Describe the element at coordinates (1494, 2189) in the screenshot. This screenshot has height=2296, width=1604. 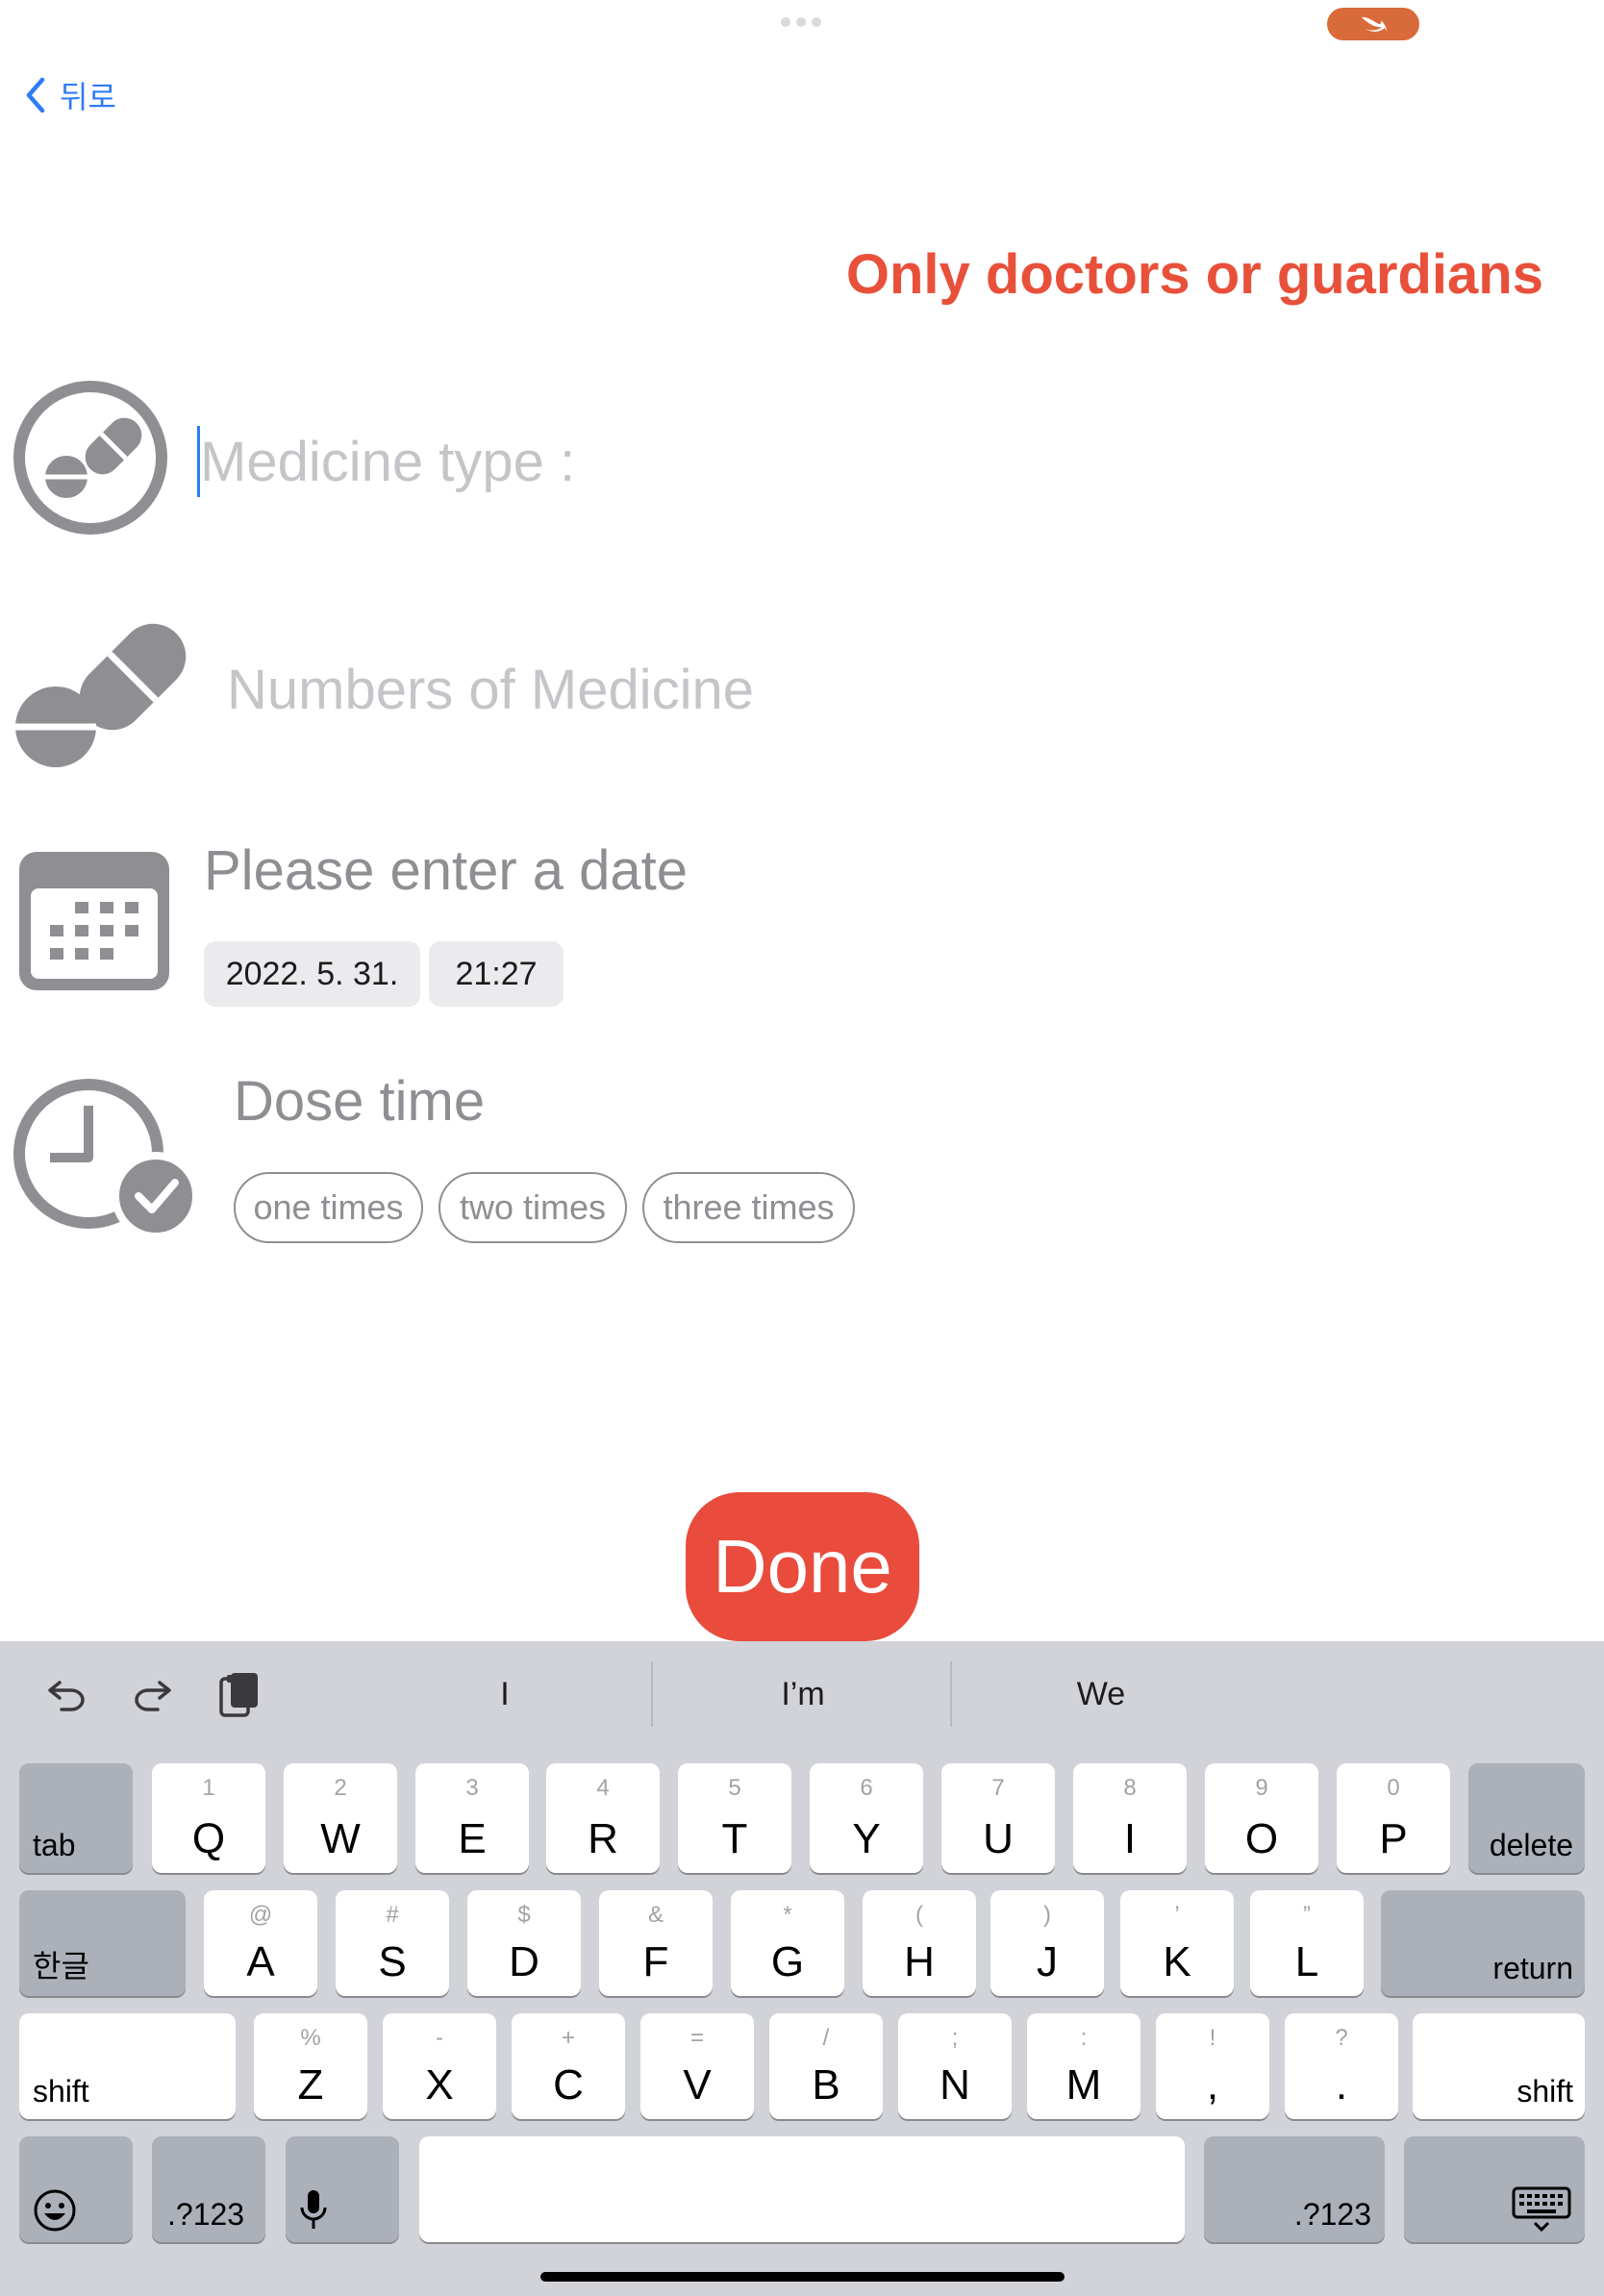
I see `keyboard-dismiss-key` at that location.